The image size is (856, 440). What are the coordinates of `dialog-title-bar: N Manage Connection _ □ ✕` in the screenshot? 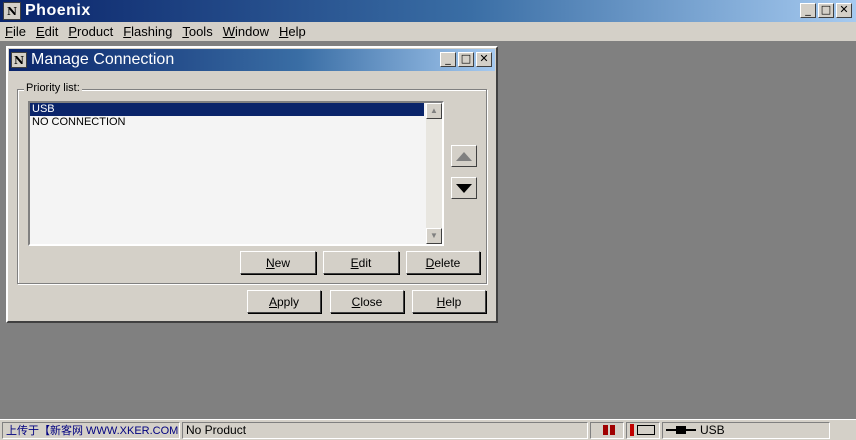 It's located at (252, 60).